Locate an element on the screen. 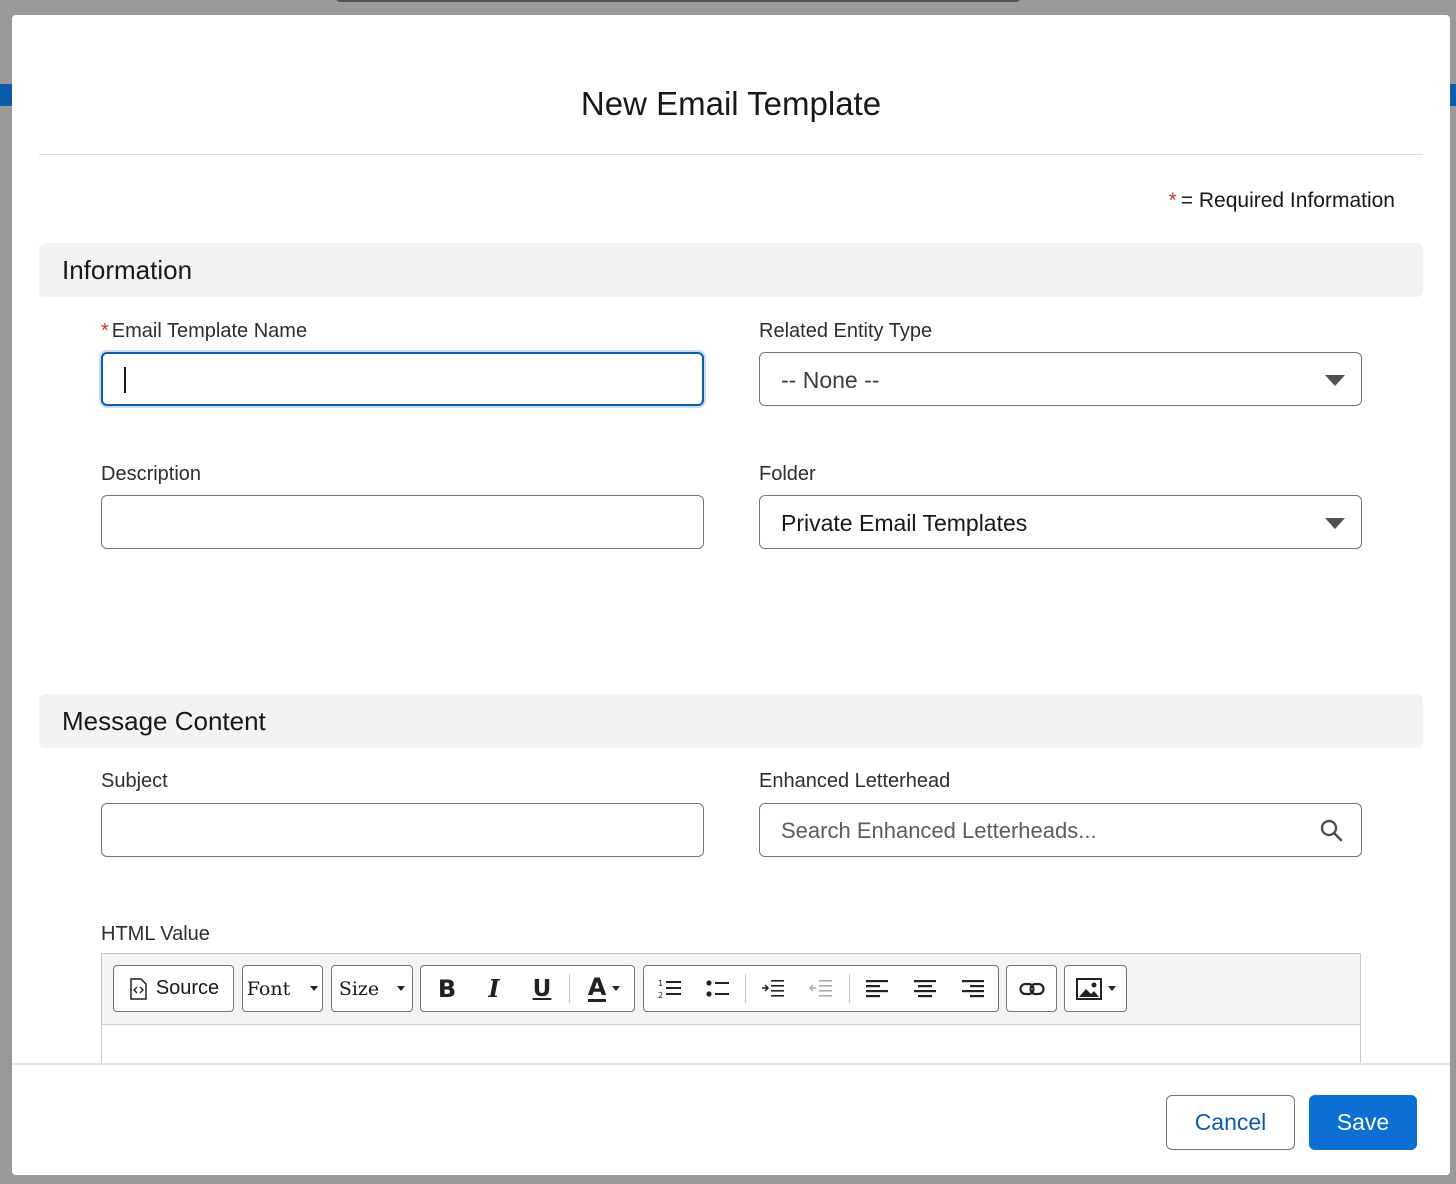 Image resolution: width=1456 pixels, height=1184 pixels. related-entity-type-value: -- None -- is located at coordinates (830, 380).